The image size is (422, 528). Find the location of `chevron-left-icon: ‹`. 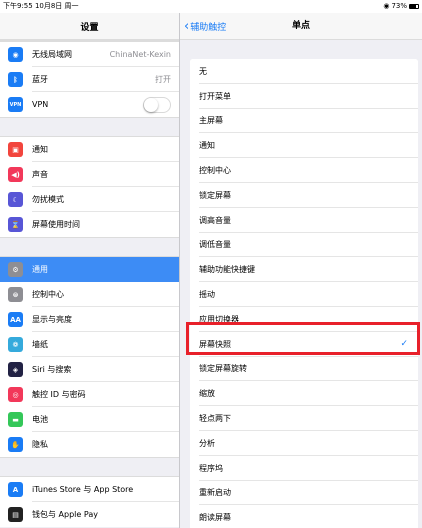

chevron-left-icon: ‹ is located at coordinates (187, 26).